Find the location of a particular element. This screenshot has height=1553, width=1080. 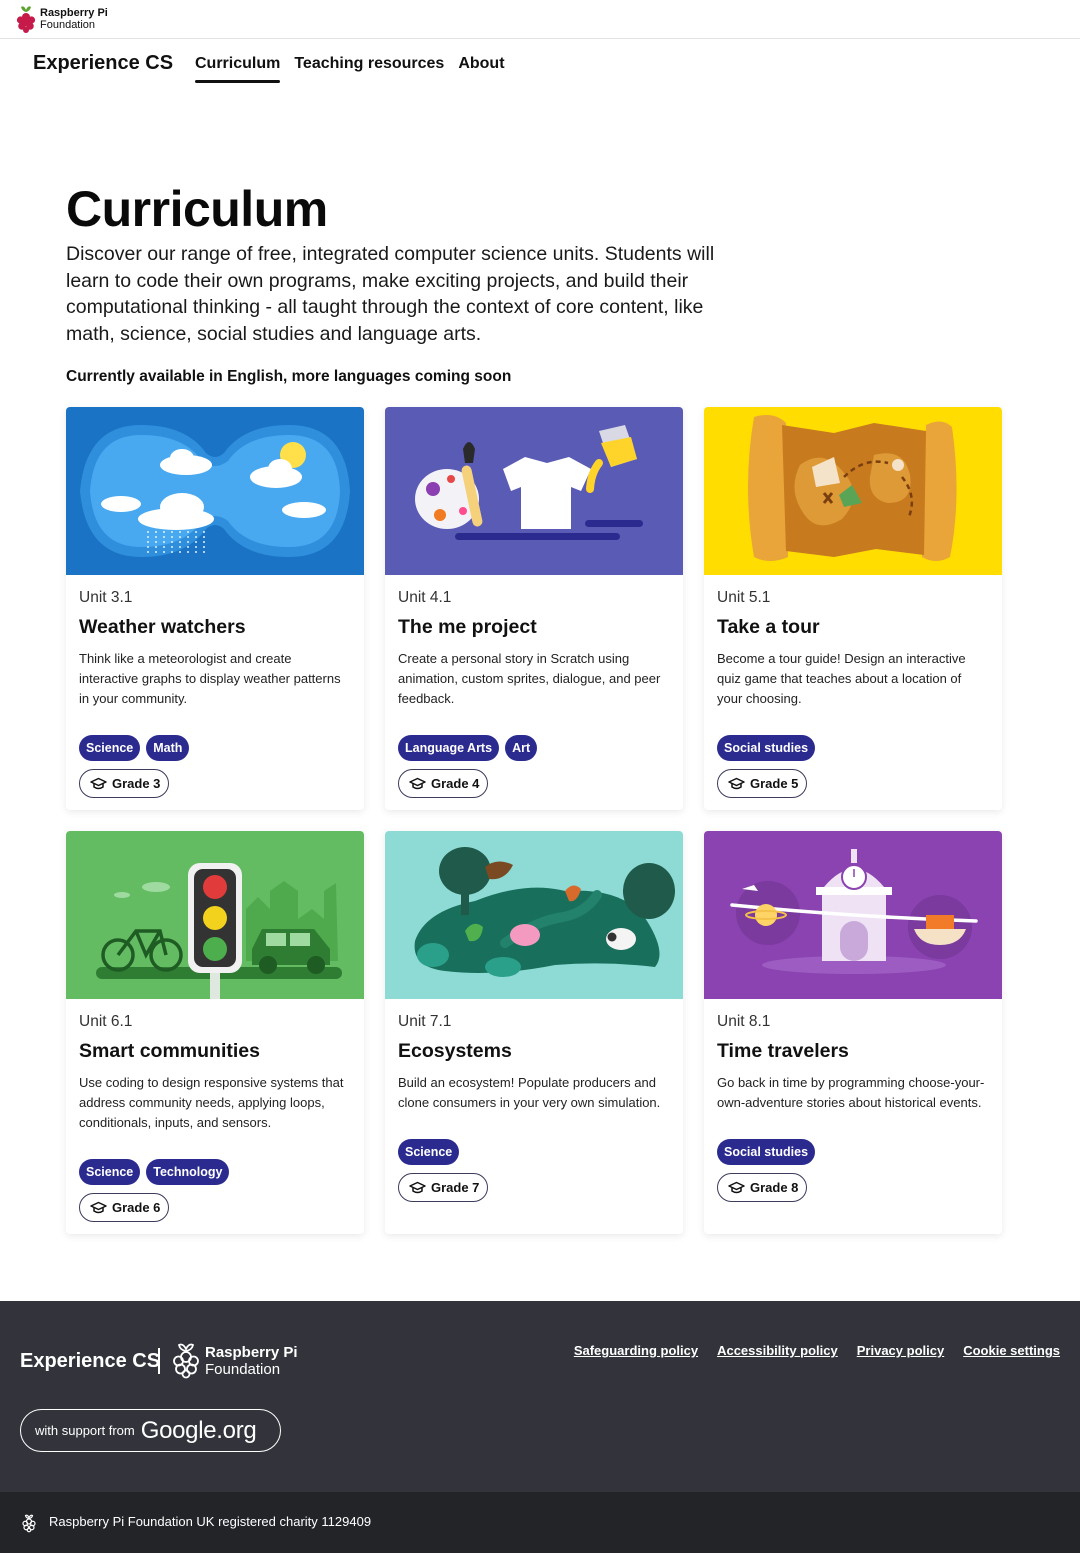

unit-number: Unit 3.1 is located at coordinates (106, 597).